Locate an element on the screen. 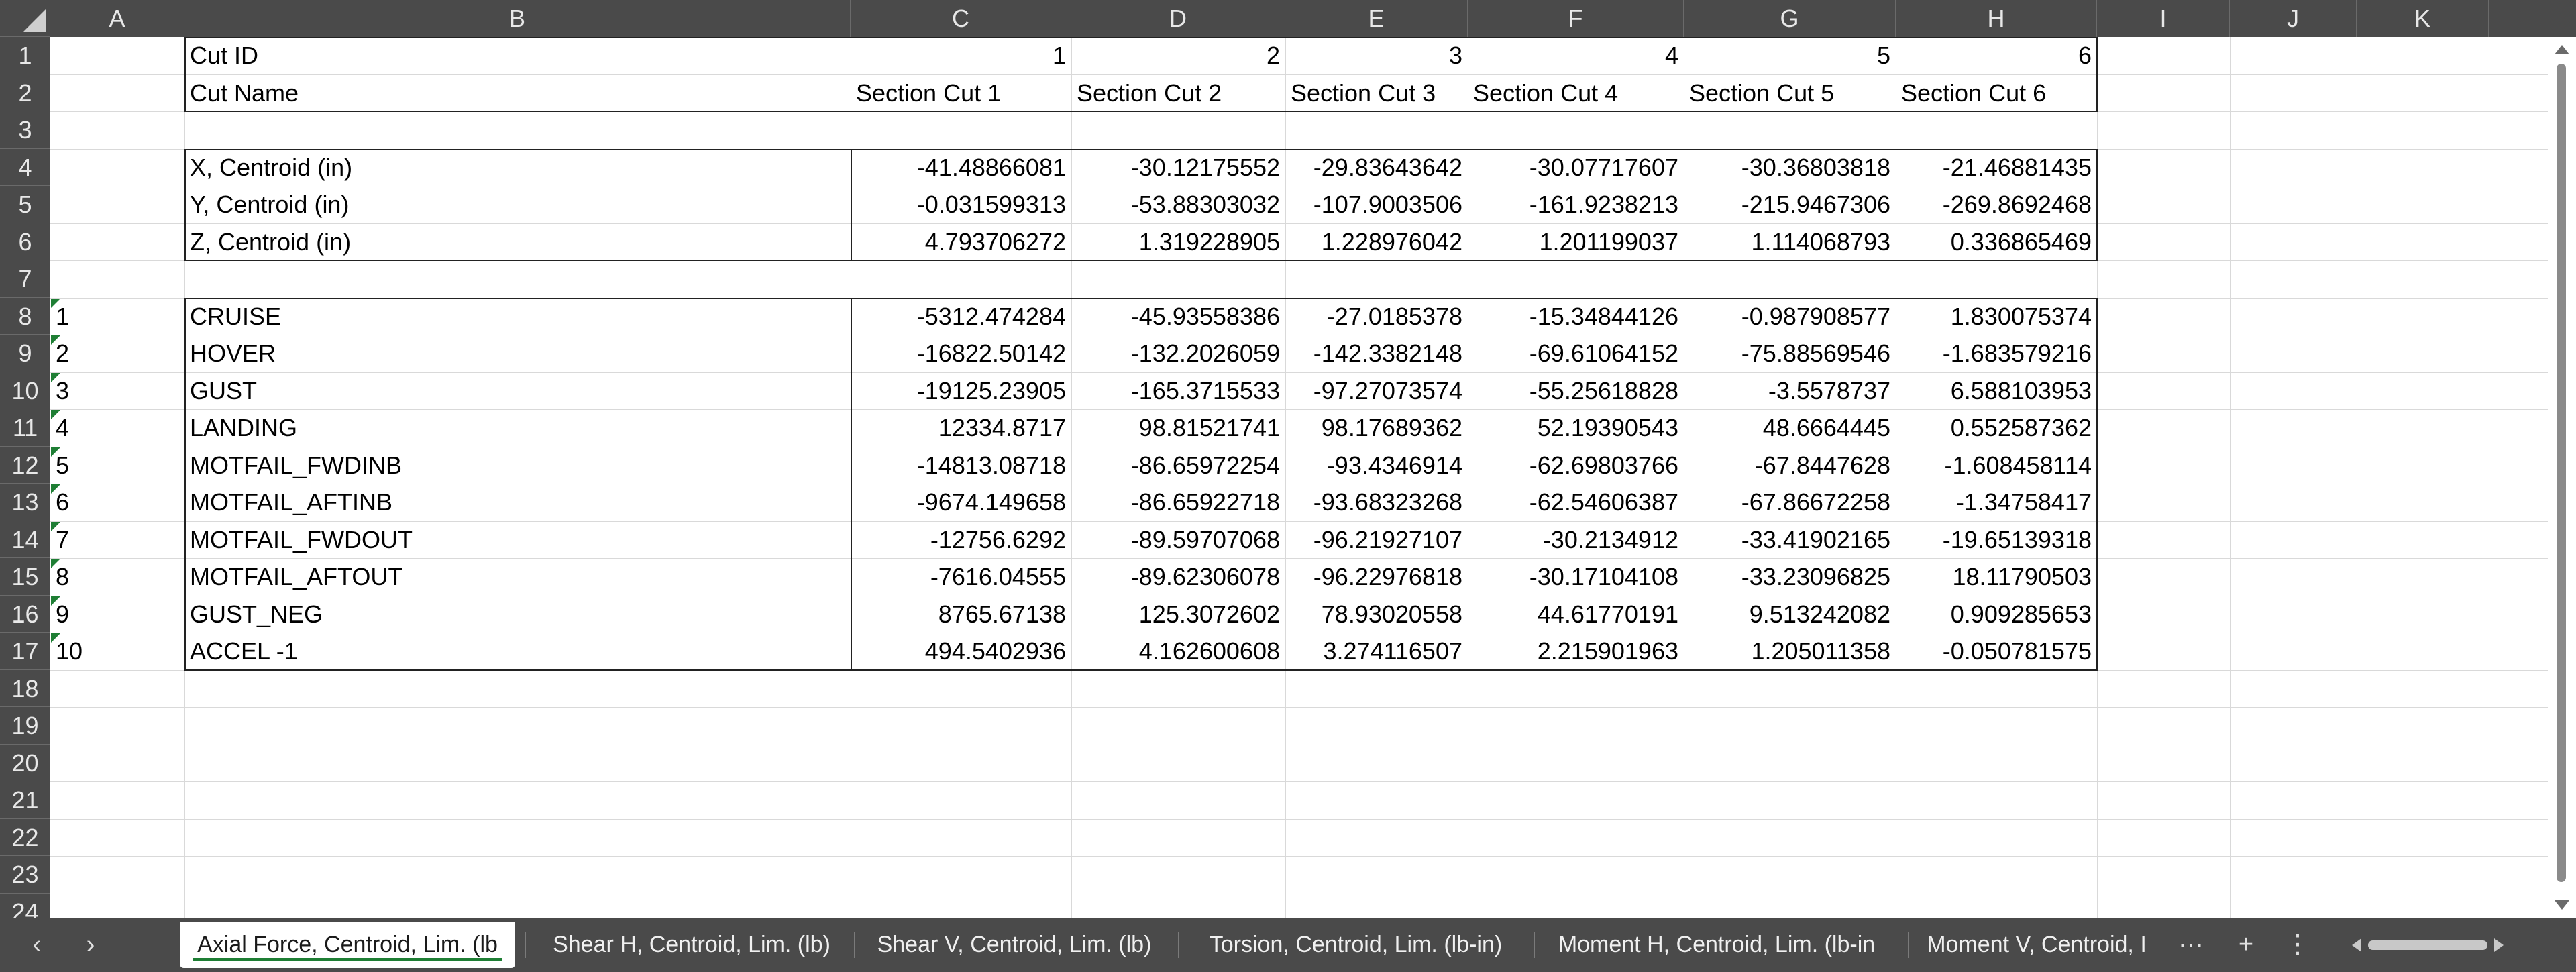 This screenshot has height=972, width=2576. vertical-scrollbar is located at coordinates (2562, 477).